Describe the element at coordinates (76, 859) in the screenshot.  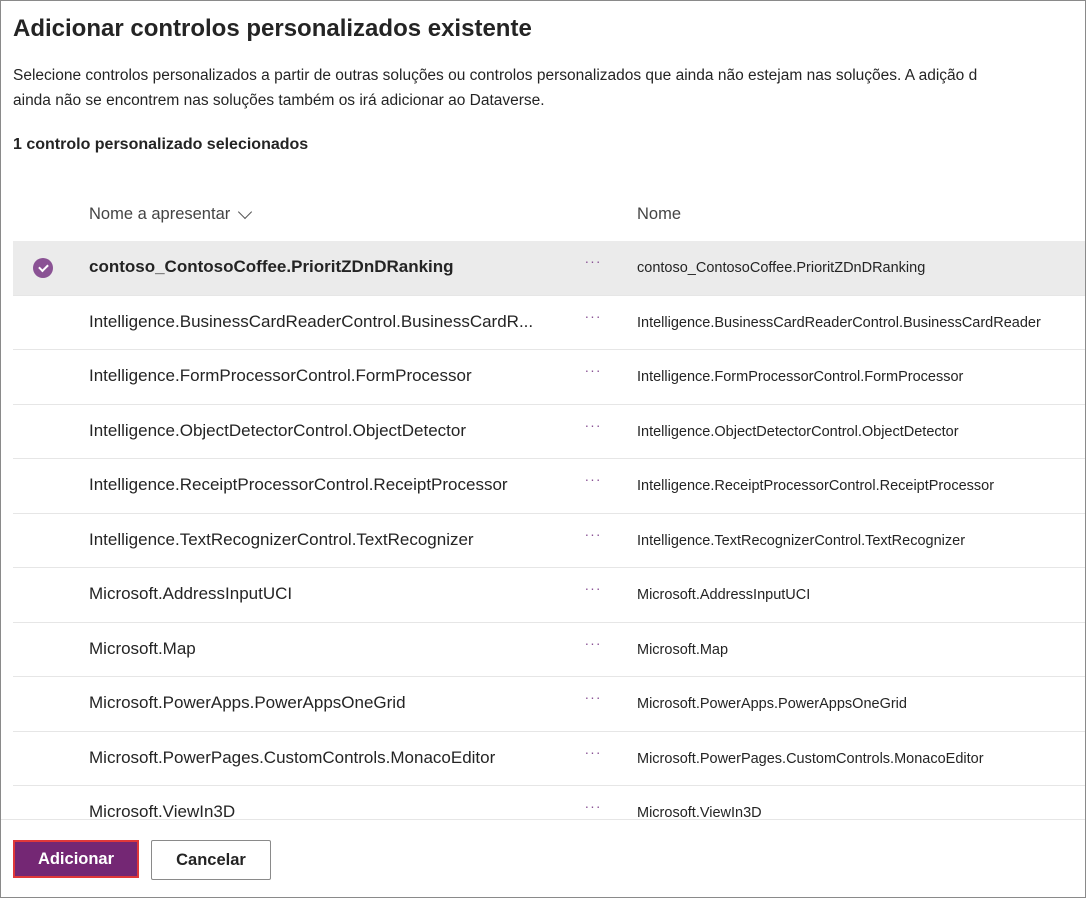
I see `add-button: Adicionar` at that location.